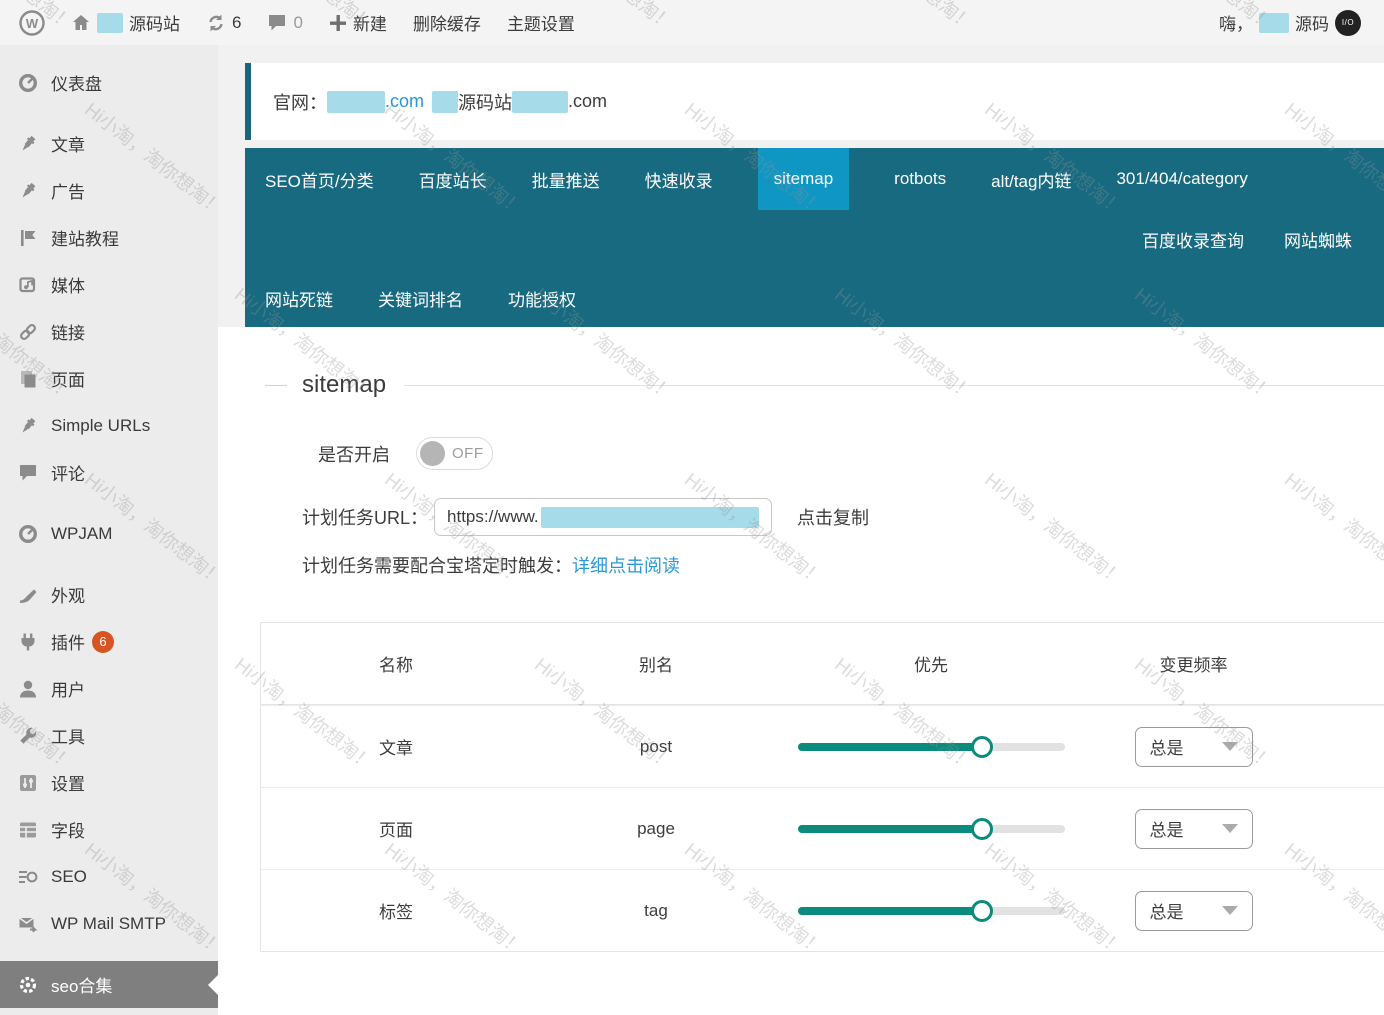 The width and height of the screenshot is (1384, 1015). I want to click on tab-fast-index: 快速收录, so click(679, 179).